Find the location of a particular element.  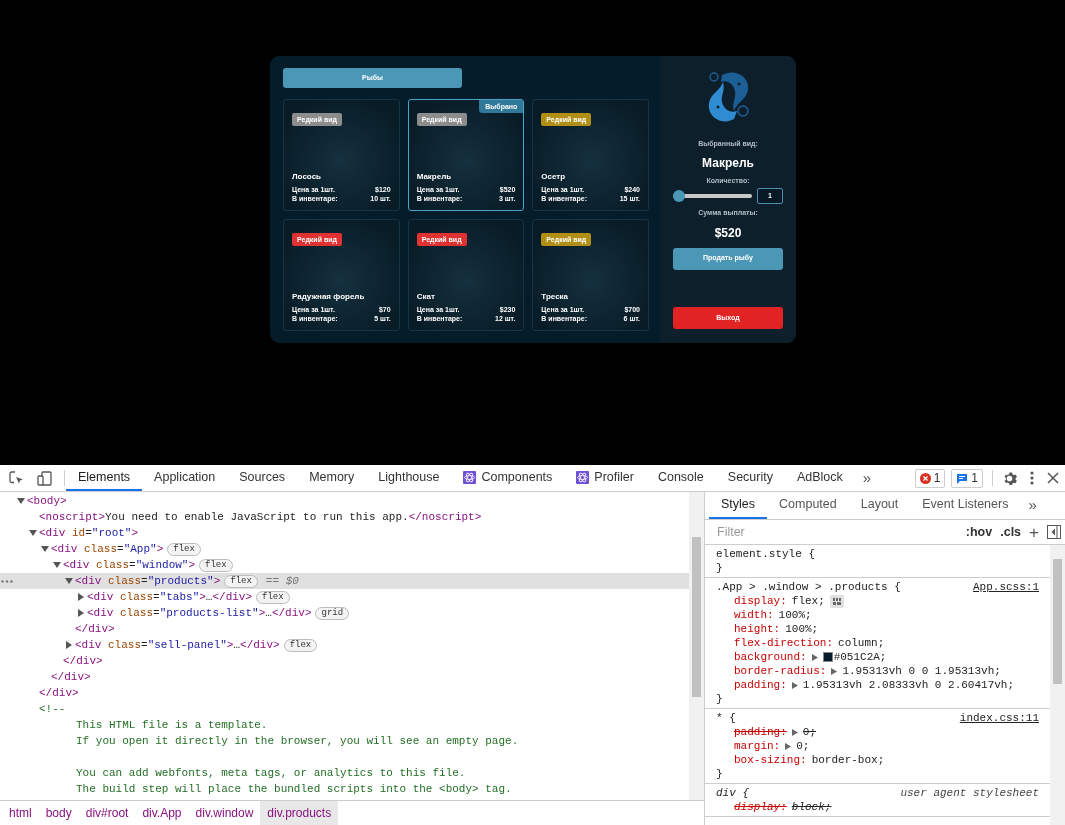

message-count-button: 1 is located at coordinates (967, 478).